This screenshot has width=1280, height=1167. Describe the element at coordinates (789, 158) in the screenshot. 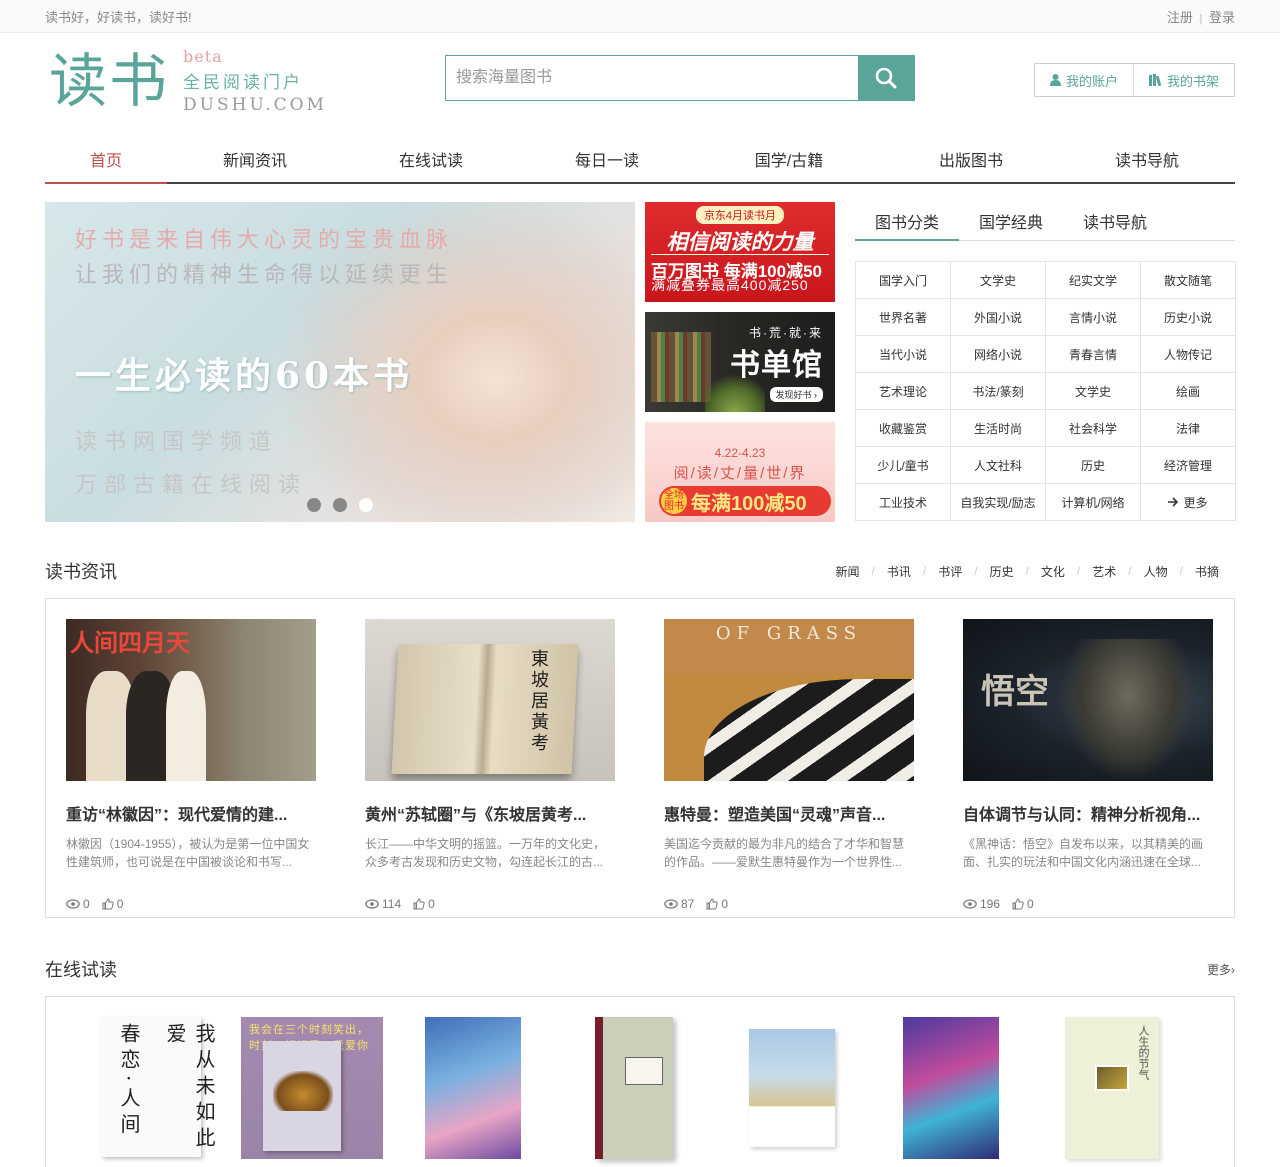

I see `nav-guoxue: 国学/古籍` at that location.